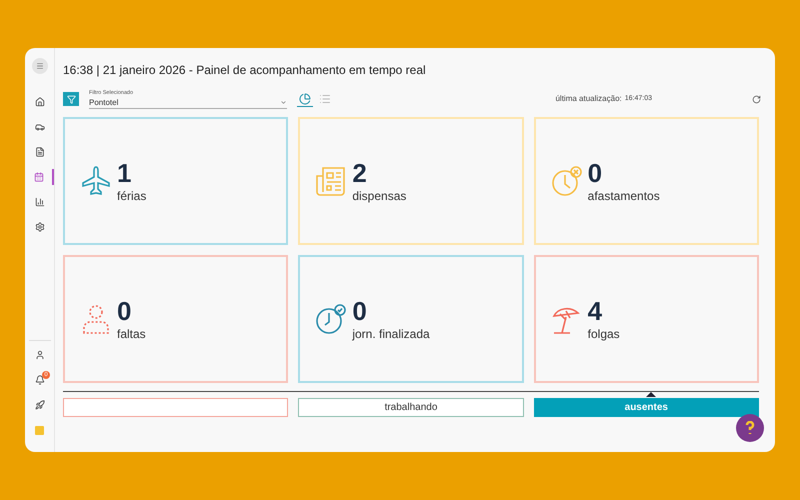  I want to click on stat-count: 4, so click(596, 311).